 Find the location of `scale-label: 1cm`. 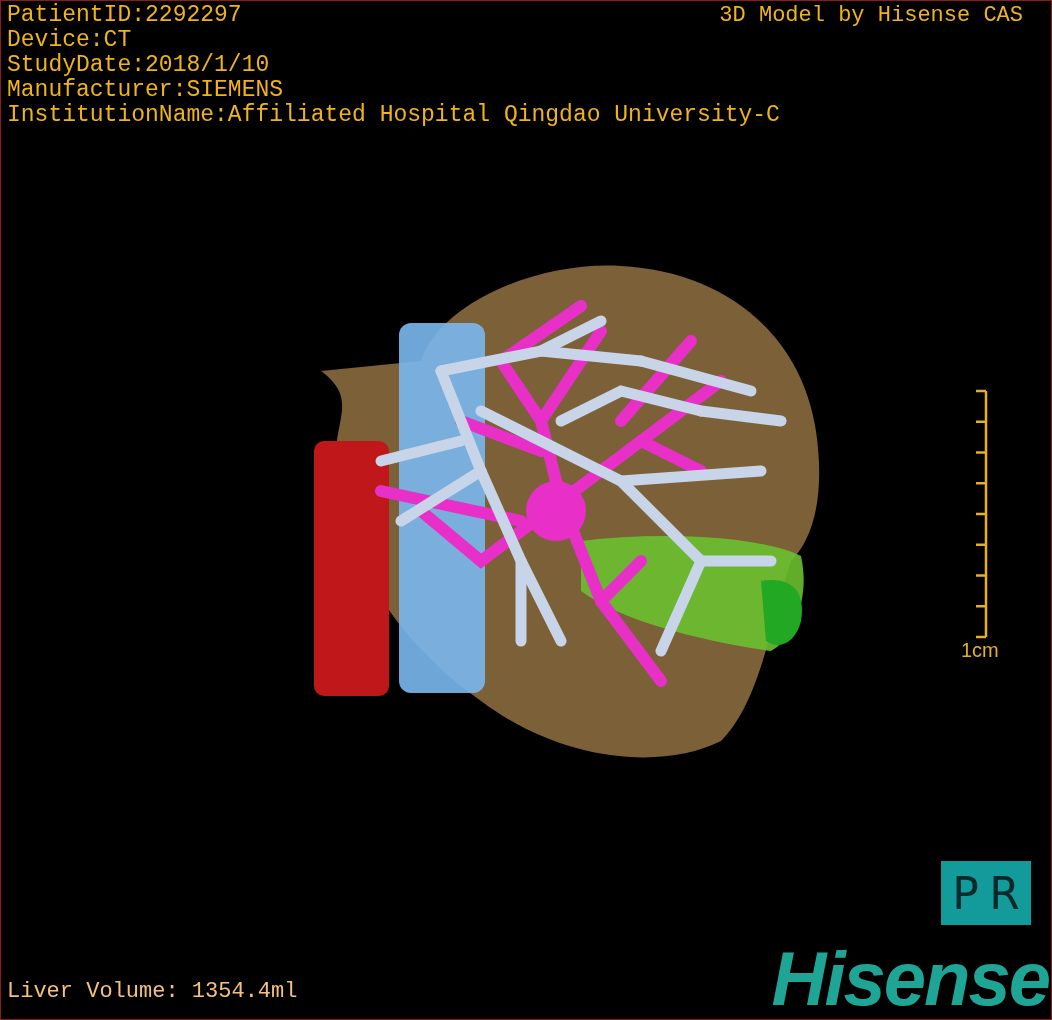

scale-label: 1cm is located at coordinates (980, 650).